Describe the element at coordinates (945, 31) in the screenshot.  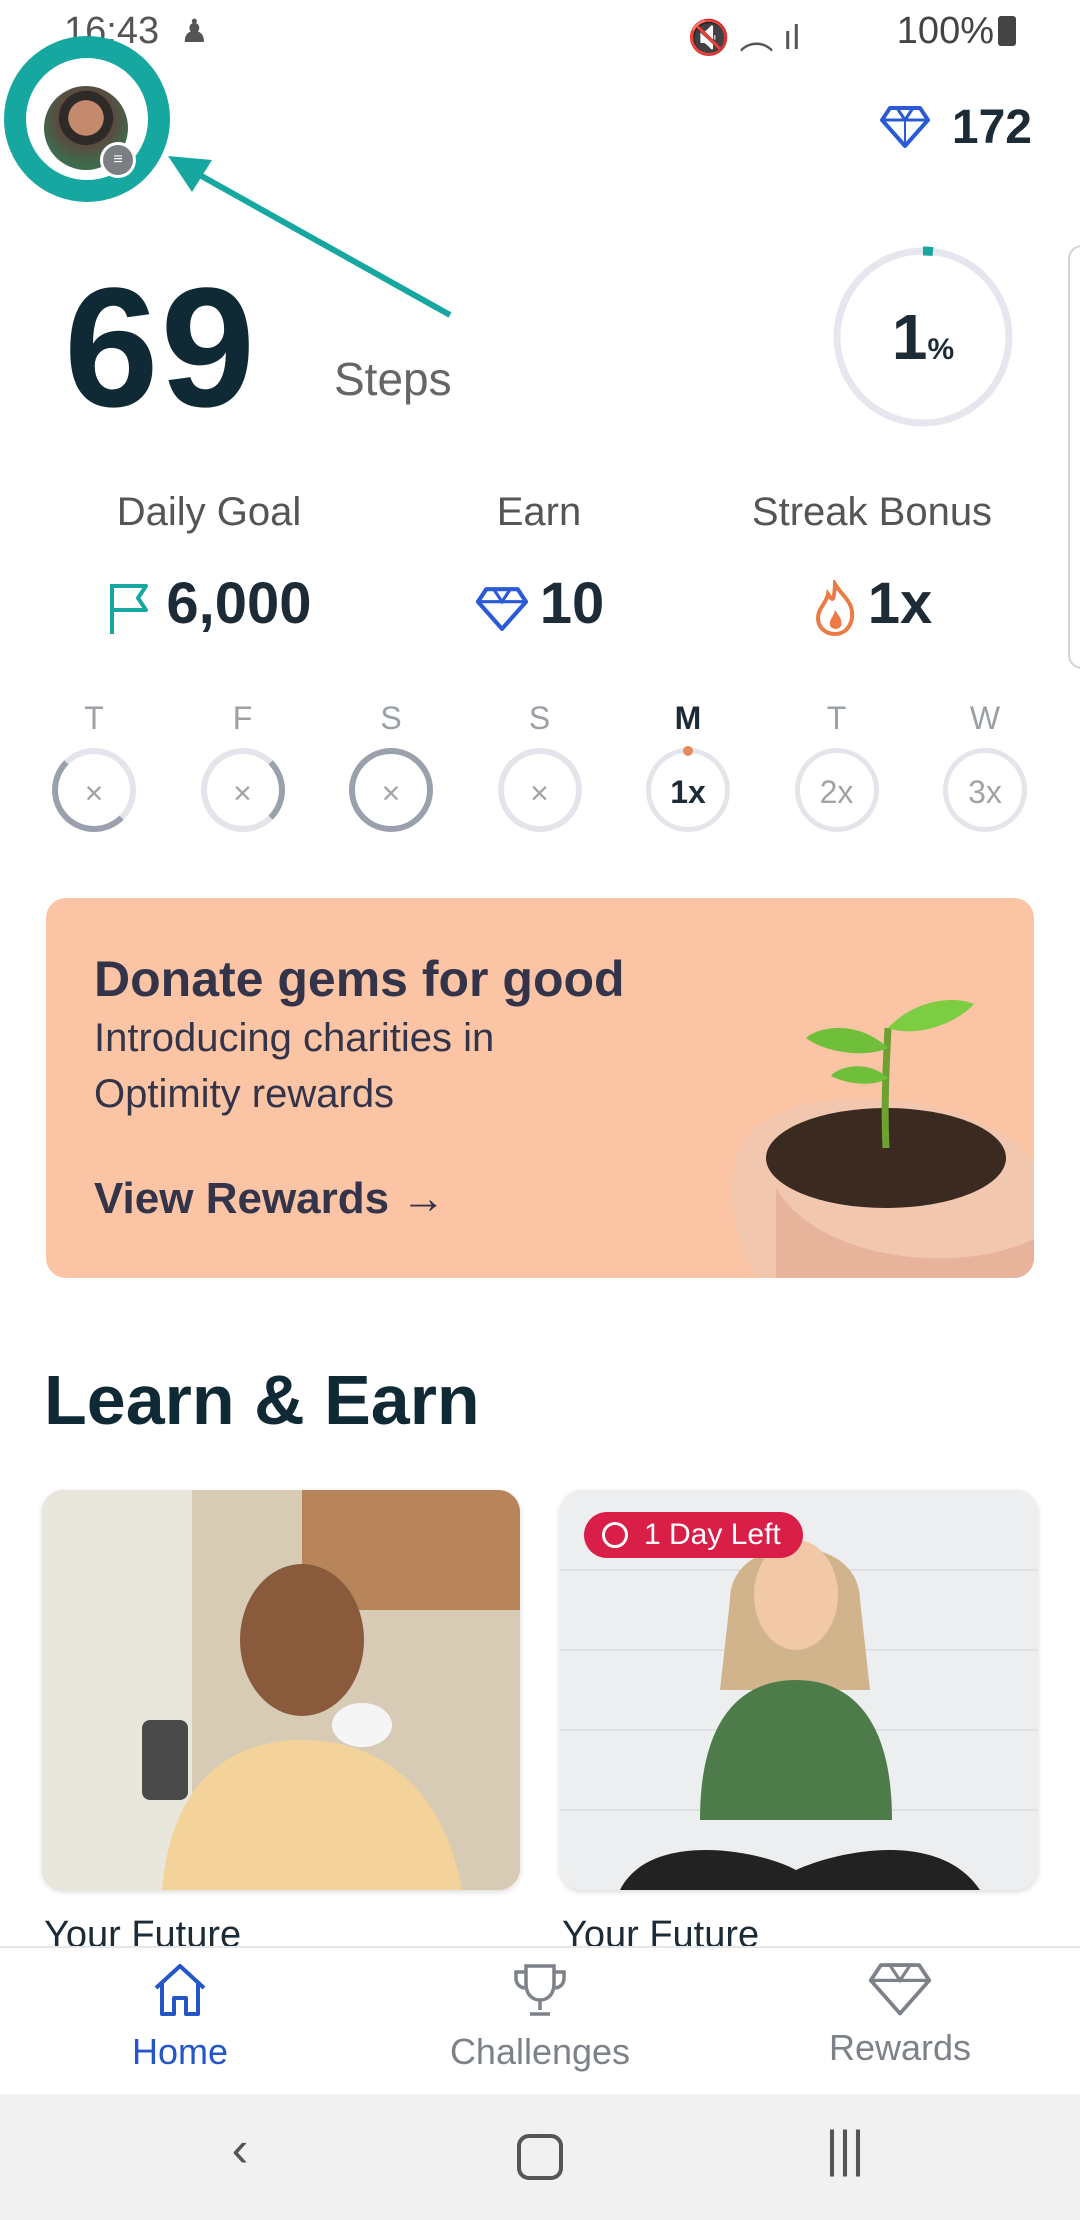
I see `battery-percent: 100%` at that location.